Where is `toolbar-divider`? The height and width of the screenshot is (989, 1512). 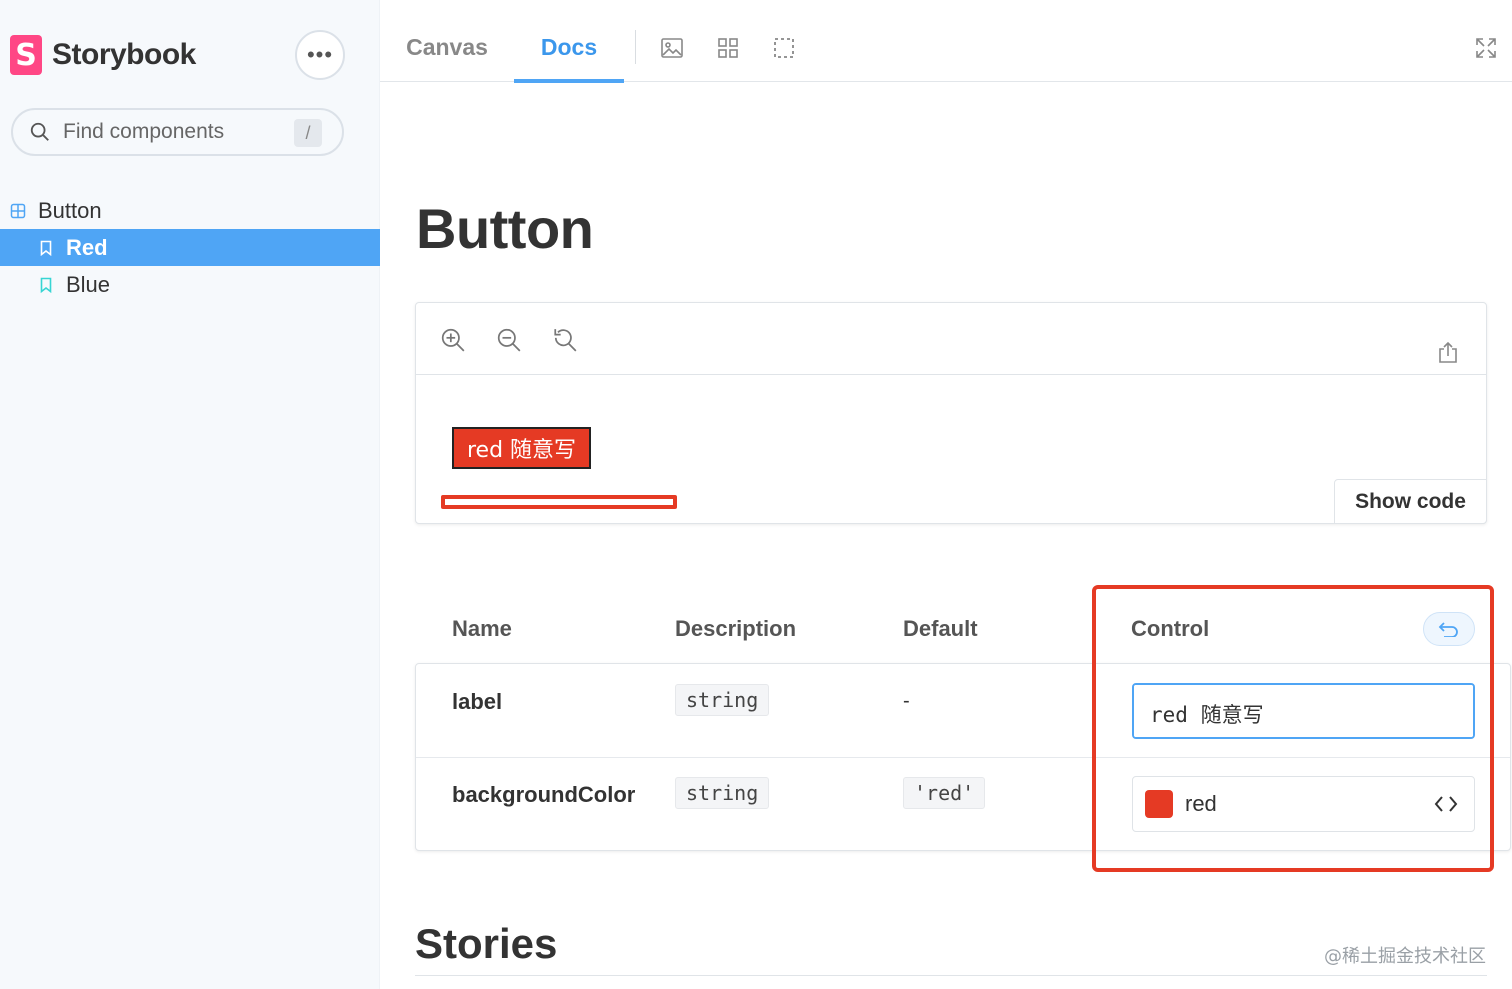
toolbar-divider is located at coordinates (635, 47).